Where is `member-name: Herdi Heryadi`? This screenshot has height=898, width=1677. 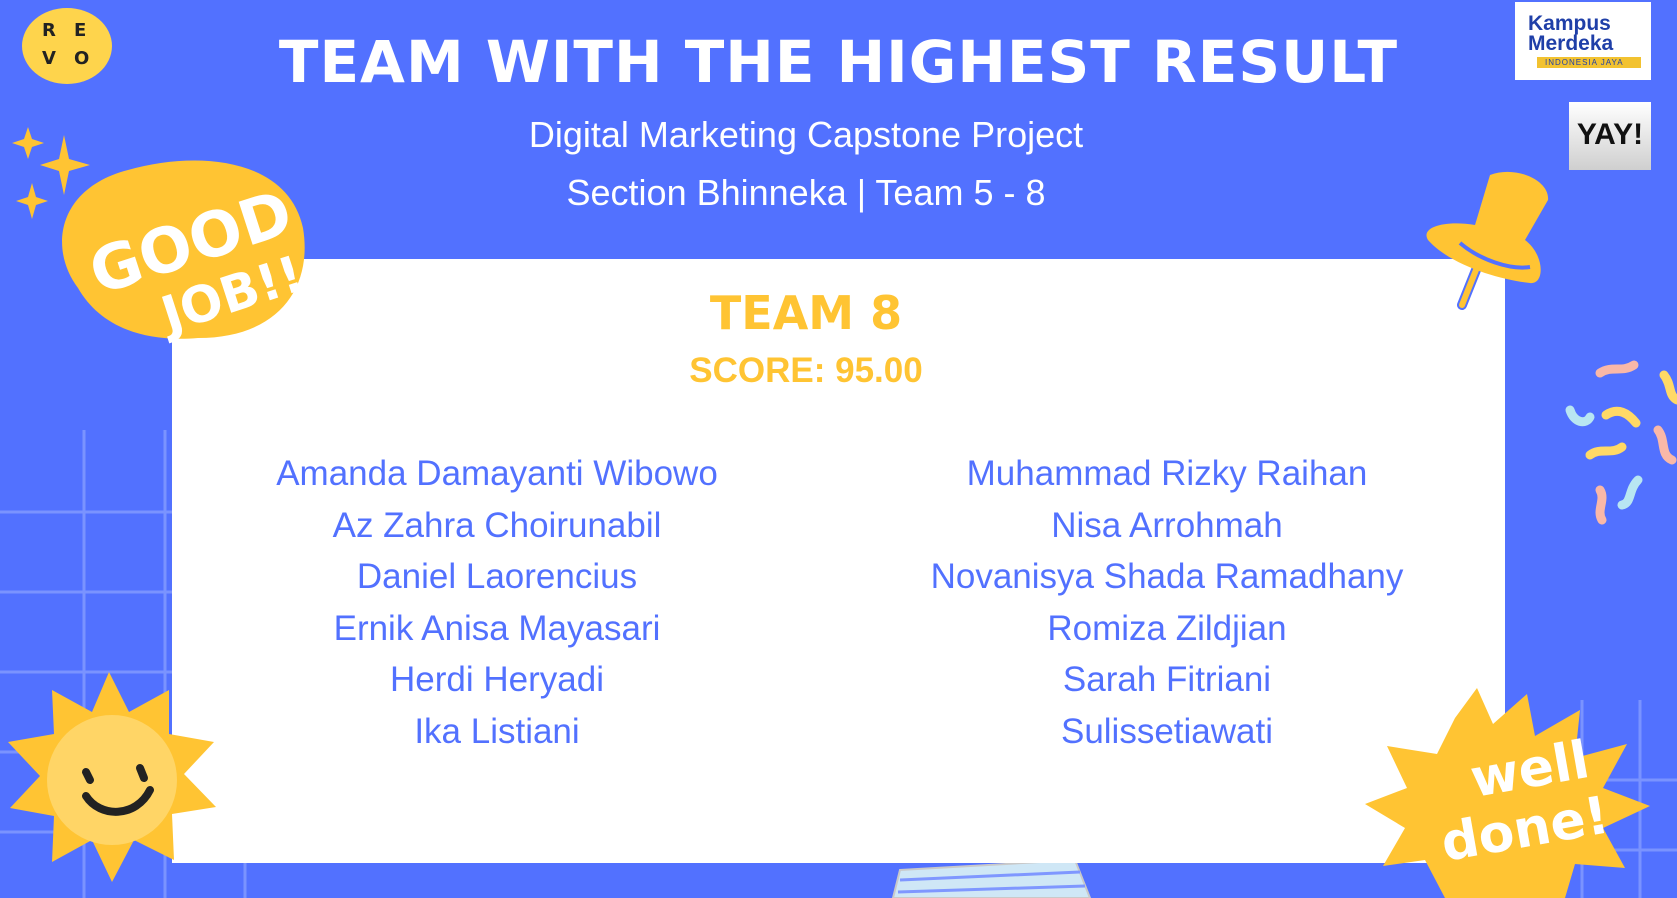
member-name: Herdi Heryadi is located at coordinates (497, 679).